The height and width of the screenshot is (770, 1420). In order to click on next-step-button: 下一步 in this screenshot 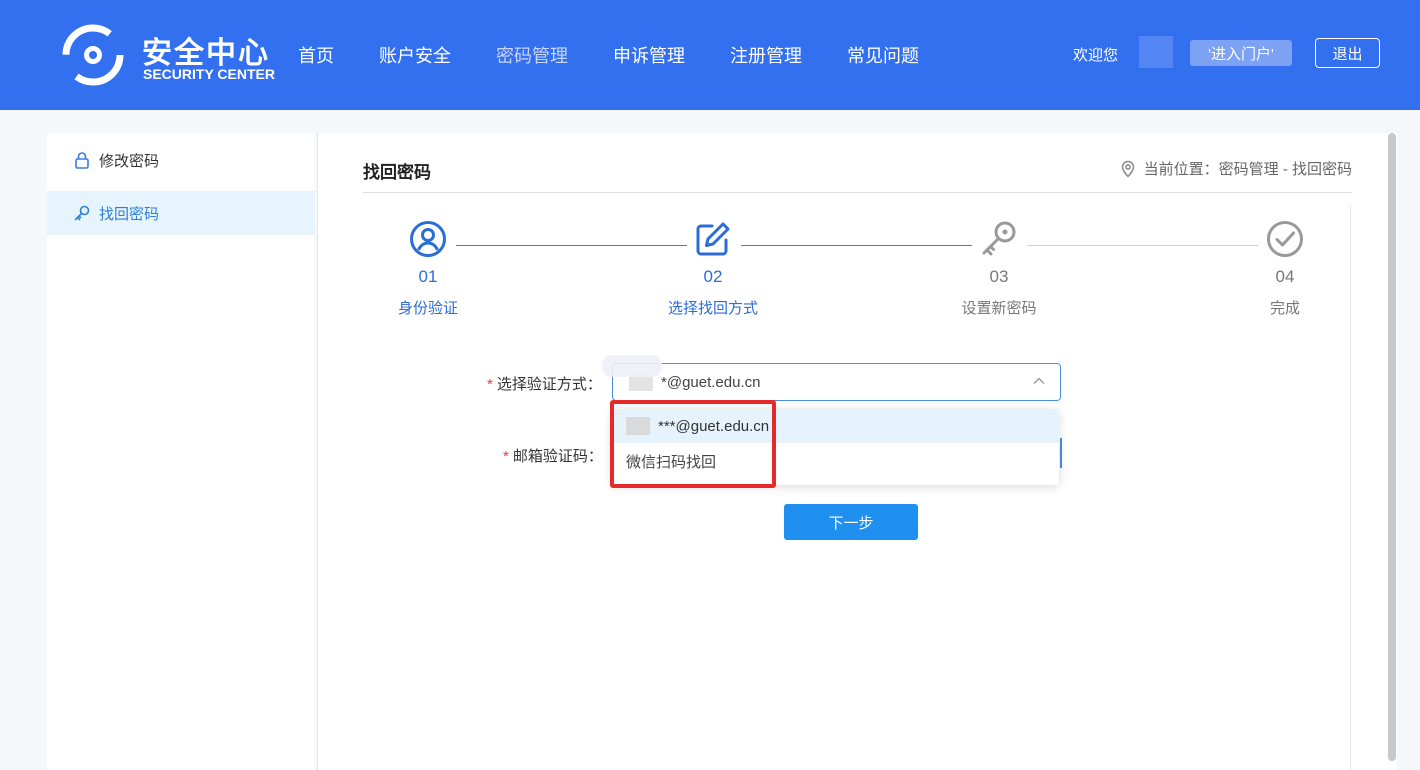, I will do `click(851, 522)`.